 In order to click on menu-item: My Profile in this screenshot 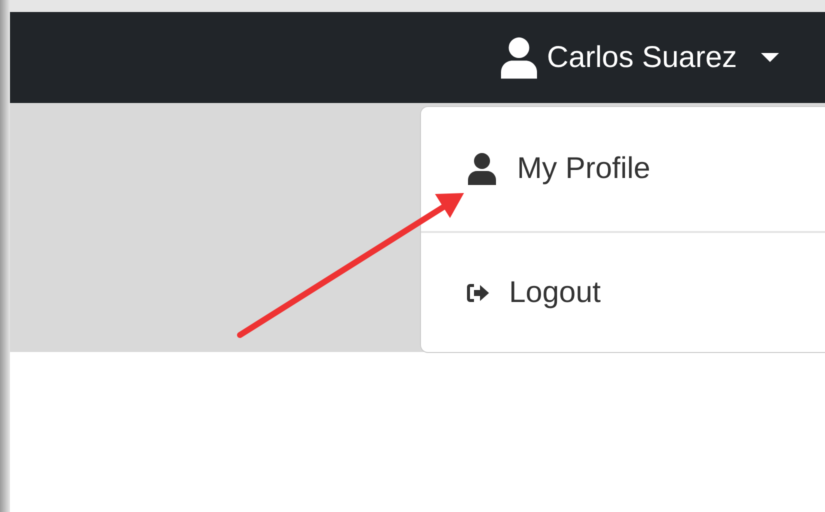, I will do `click(623, 169)`.